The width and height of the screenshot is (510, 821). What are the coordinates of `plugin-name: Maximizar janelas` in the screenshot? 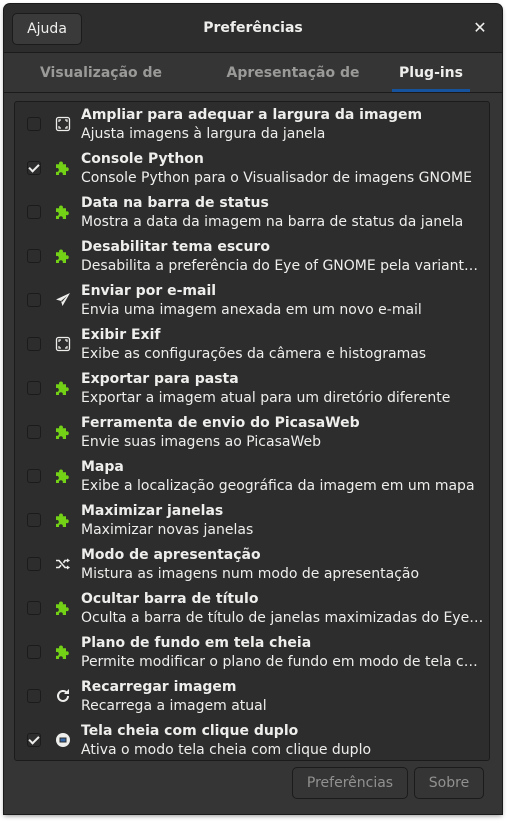 It's located at (152, 511).